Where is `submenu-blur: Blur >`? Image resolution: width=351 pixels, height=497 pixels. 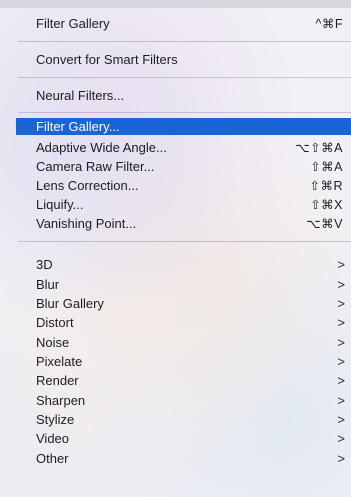
submenu-blur: Blur > is located at coordinates (175, 284).